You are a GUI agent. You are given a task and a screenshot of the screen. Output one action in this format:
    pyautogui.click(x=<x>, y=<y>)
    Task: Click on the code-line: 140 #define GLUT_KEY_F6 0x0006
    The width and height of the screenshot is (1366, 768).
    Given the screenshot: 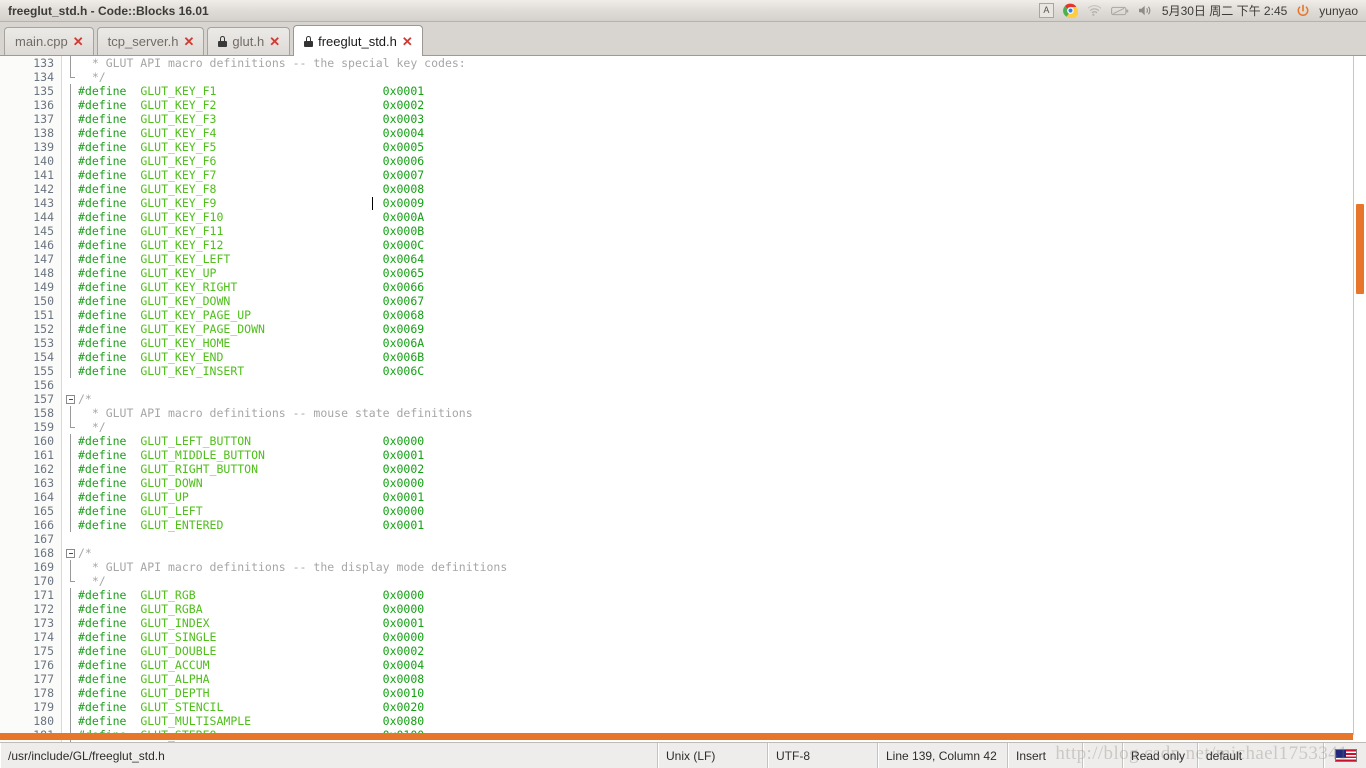 What is the action you would take?
    pyautogui.click(x=683, y=161)
    